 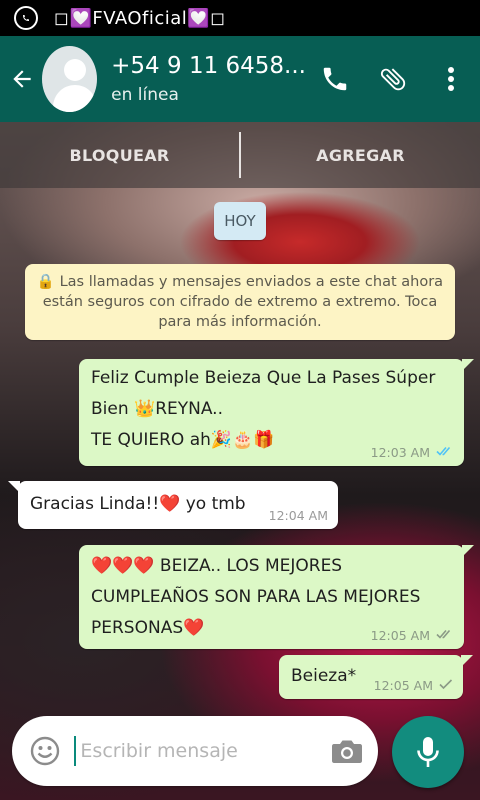 I want to click on contact-info: +54 9 11 6458... en línea, so click(x=208, y=79).